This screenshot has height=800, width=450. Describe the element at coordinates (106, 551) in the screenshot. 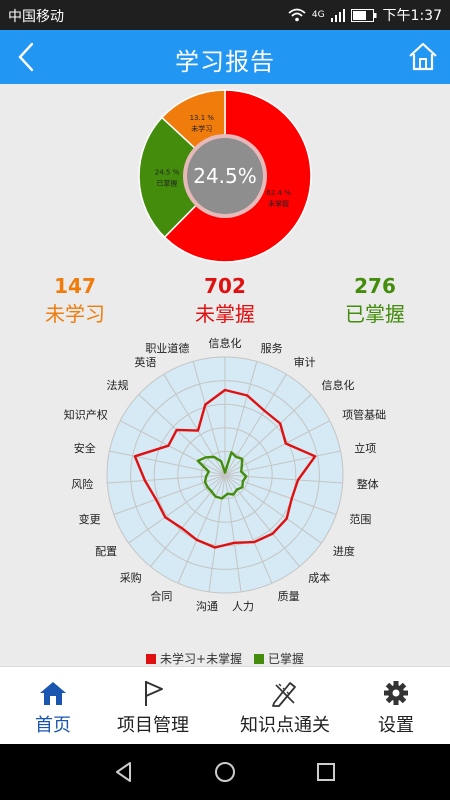

I see `radar-axis-label: 配置` at that location.